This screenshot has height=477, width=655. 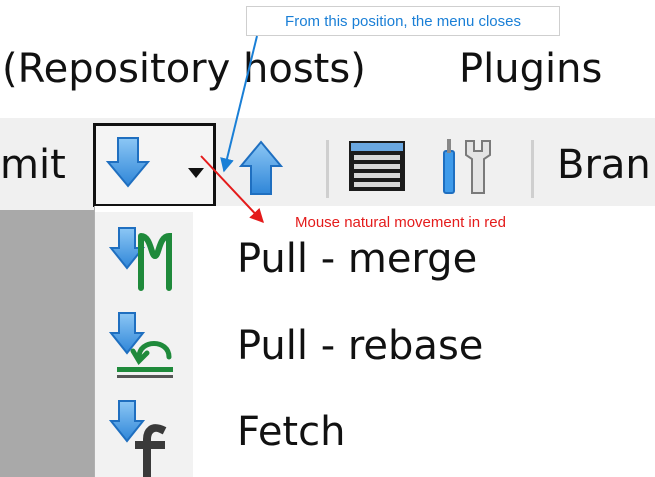 I want to click on blue-arrow, so click(x=239, y=104).